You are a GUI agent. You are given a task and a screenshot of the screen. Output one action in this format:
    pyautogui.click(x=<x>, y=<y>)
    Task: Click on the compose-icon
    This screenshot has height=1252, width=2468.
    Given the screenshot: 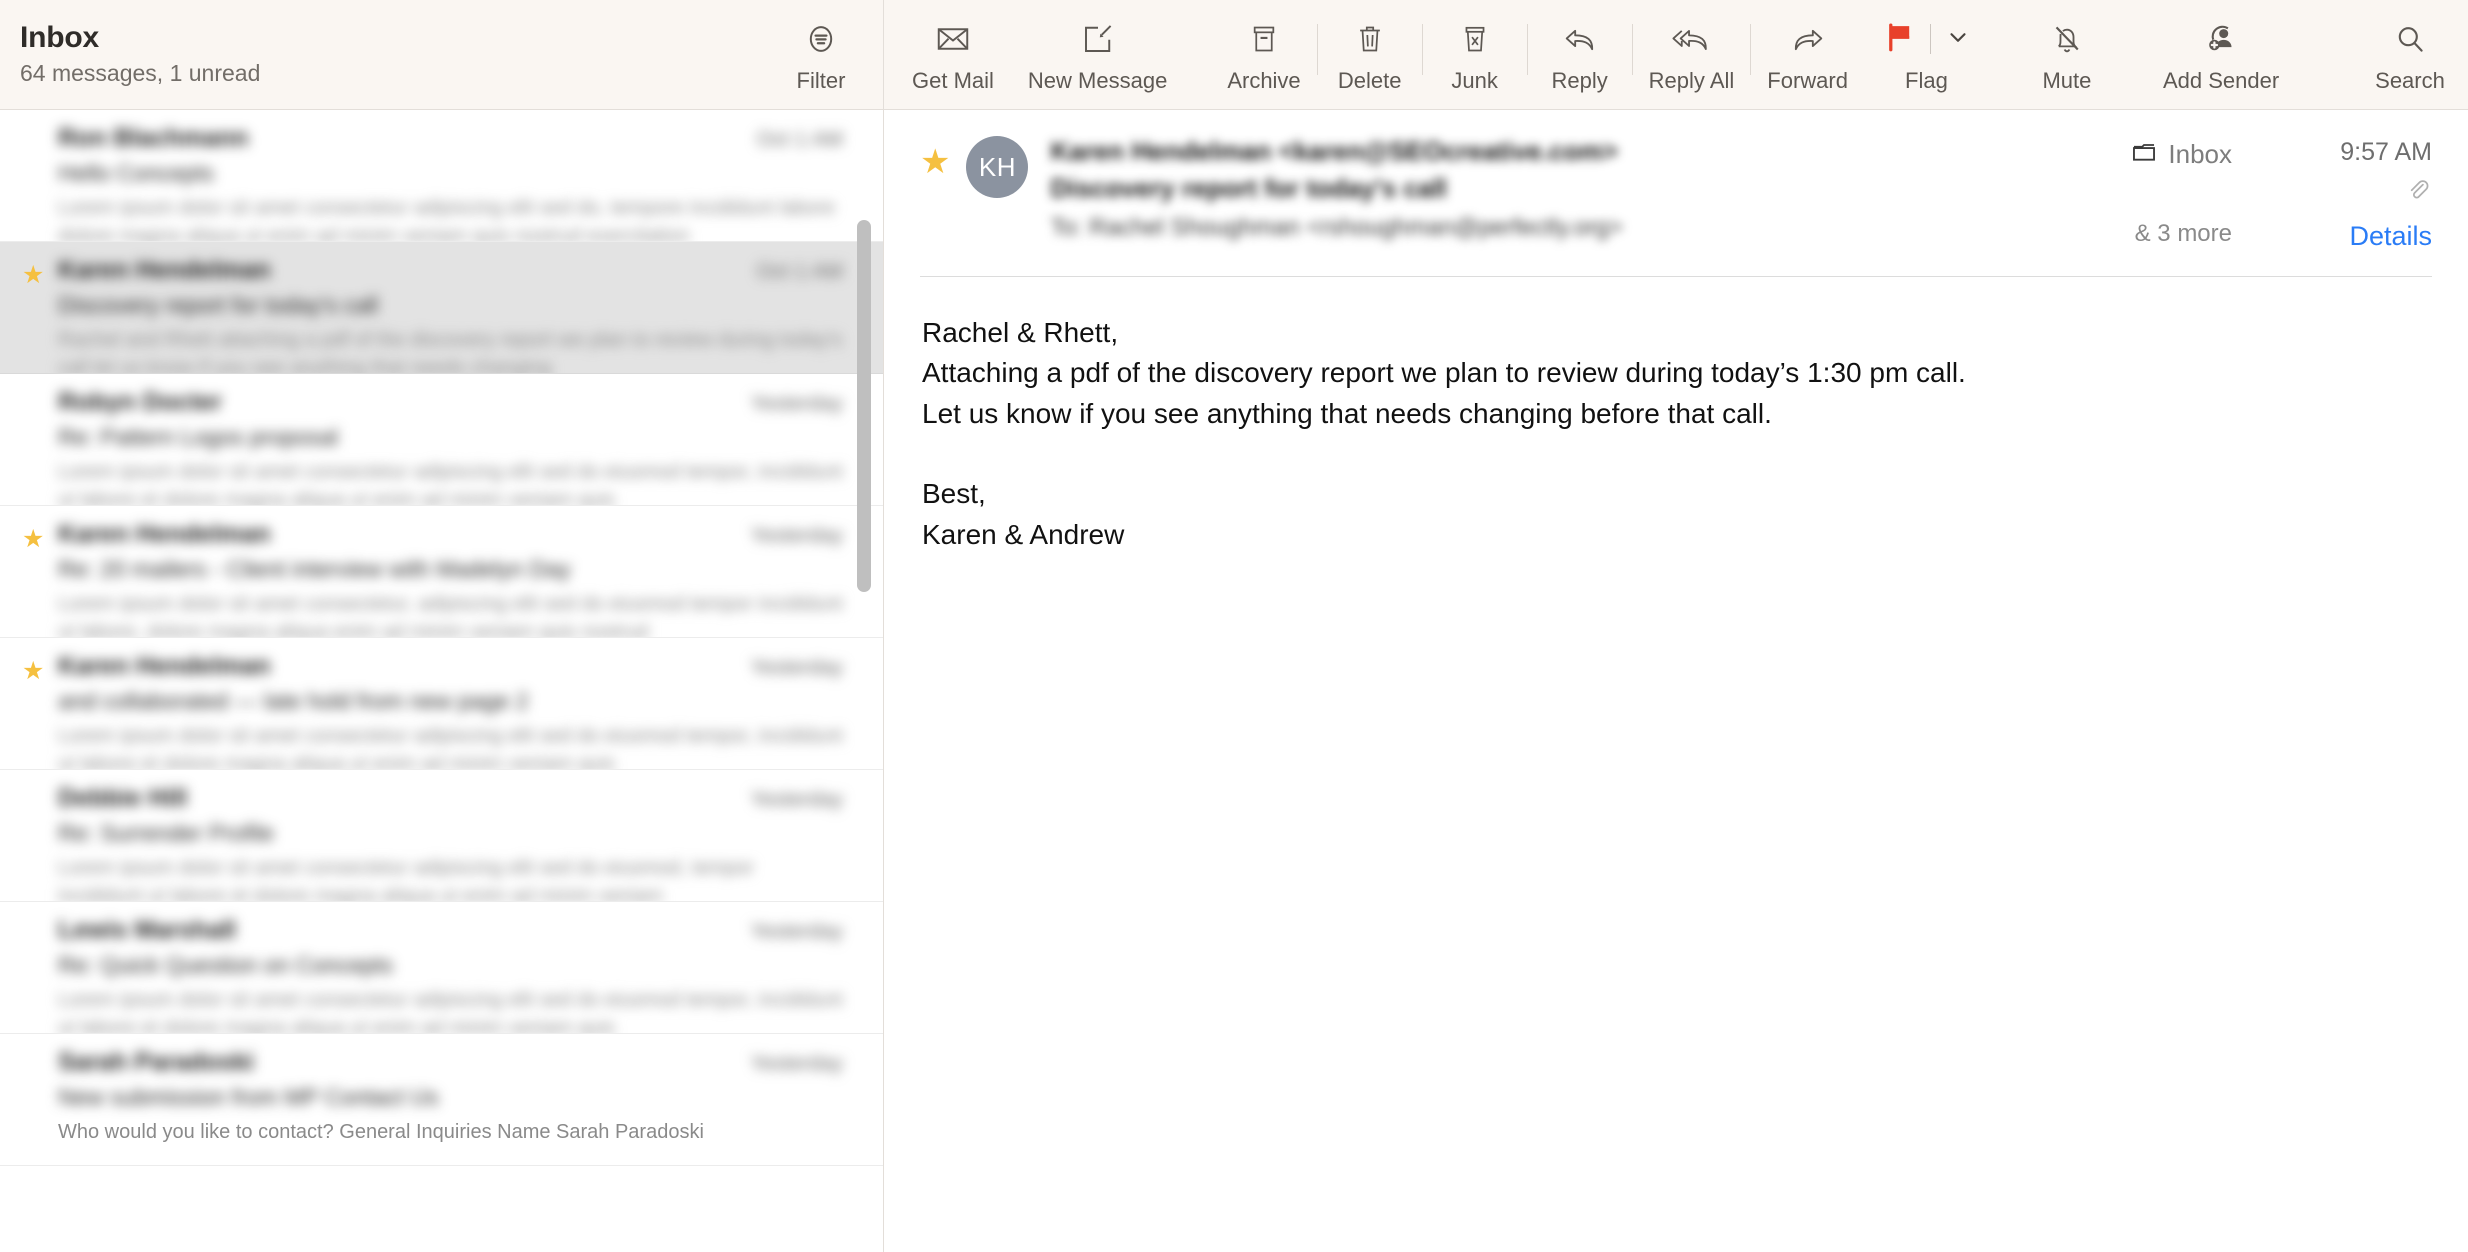 What is the action you would take?
    pyautogui.click(x=1098, y=39)
    